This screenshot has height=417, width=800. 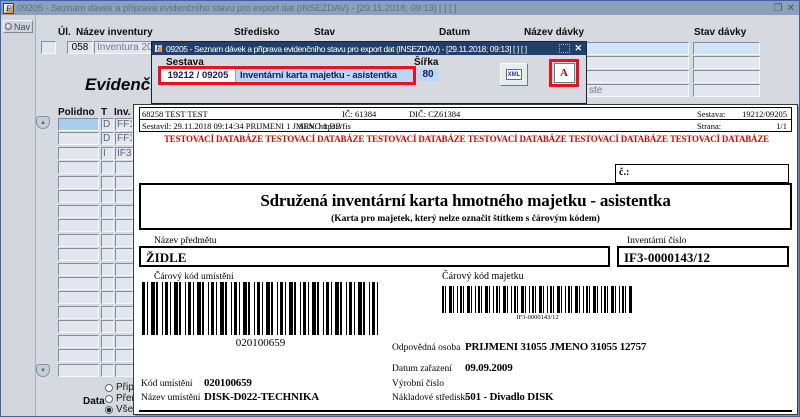 I want to click on col-header-stav: Stav, so click(x=325, y=32).